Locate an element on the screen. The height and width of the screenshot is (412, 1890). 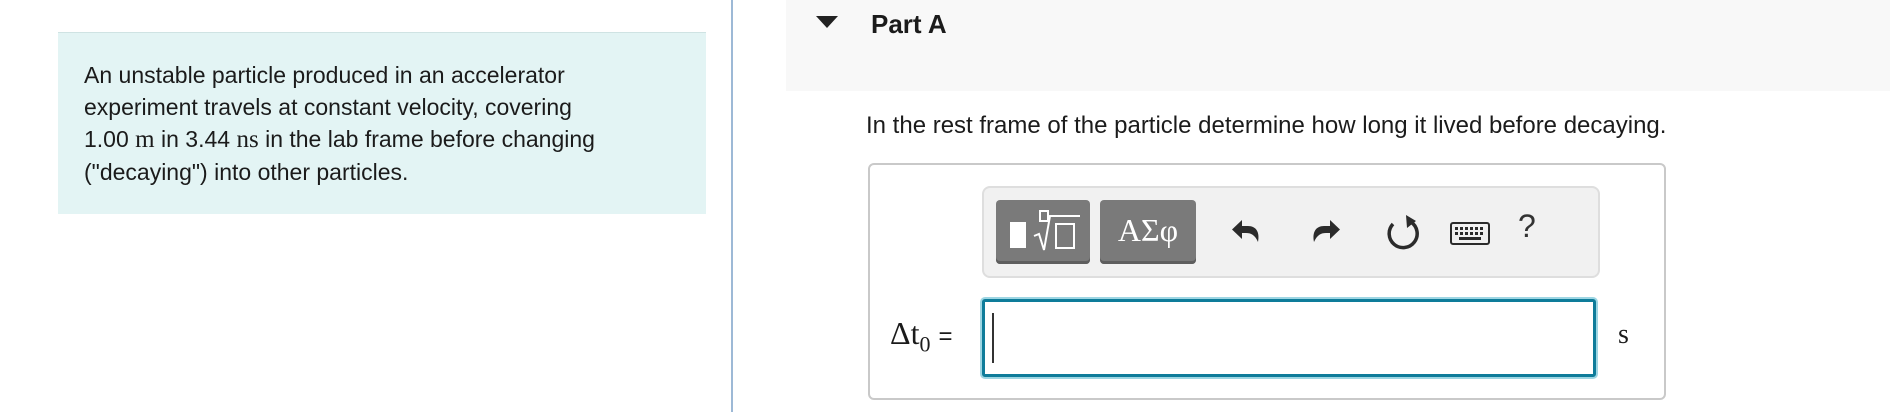
distance-value: 1.00 is located at coordinates (106, 139).